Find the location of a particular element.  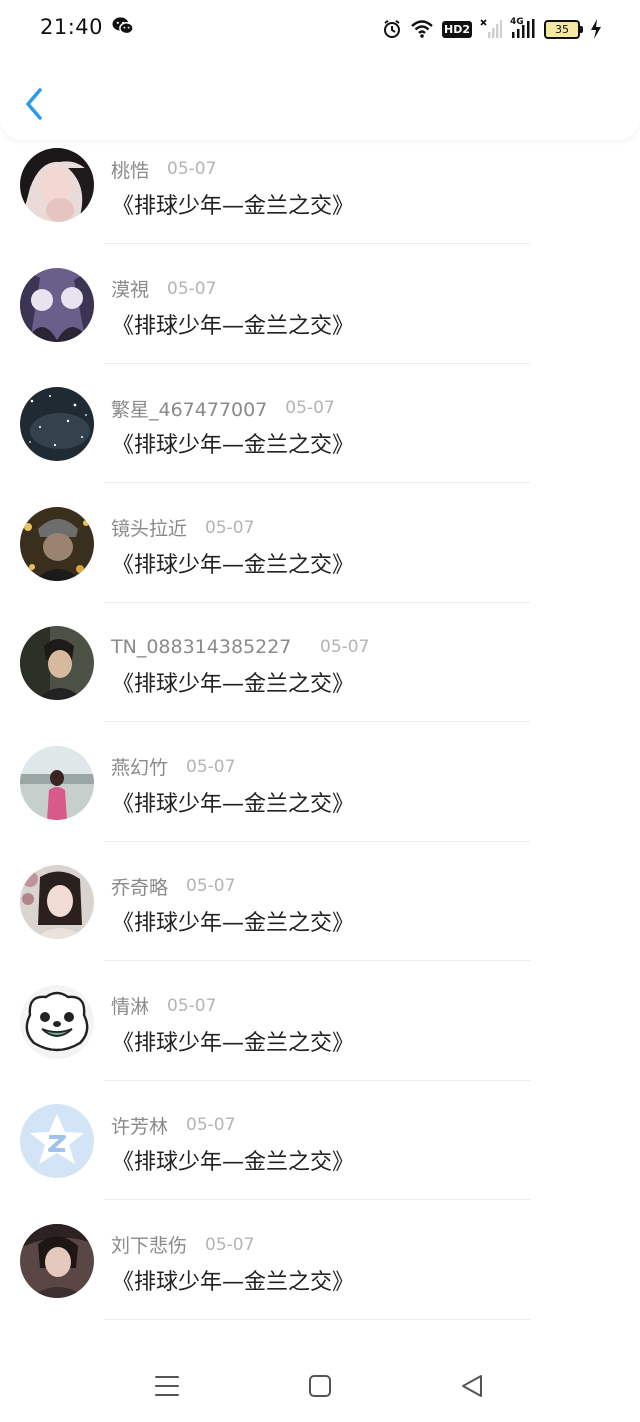

list-item: 燕幻竹 05-07 《排球少年—金兰之交》 is located at coordinates (320, 798).